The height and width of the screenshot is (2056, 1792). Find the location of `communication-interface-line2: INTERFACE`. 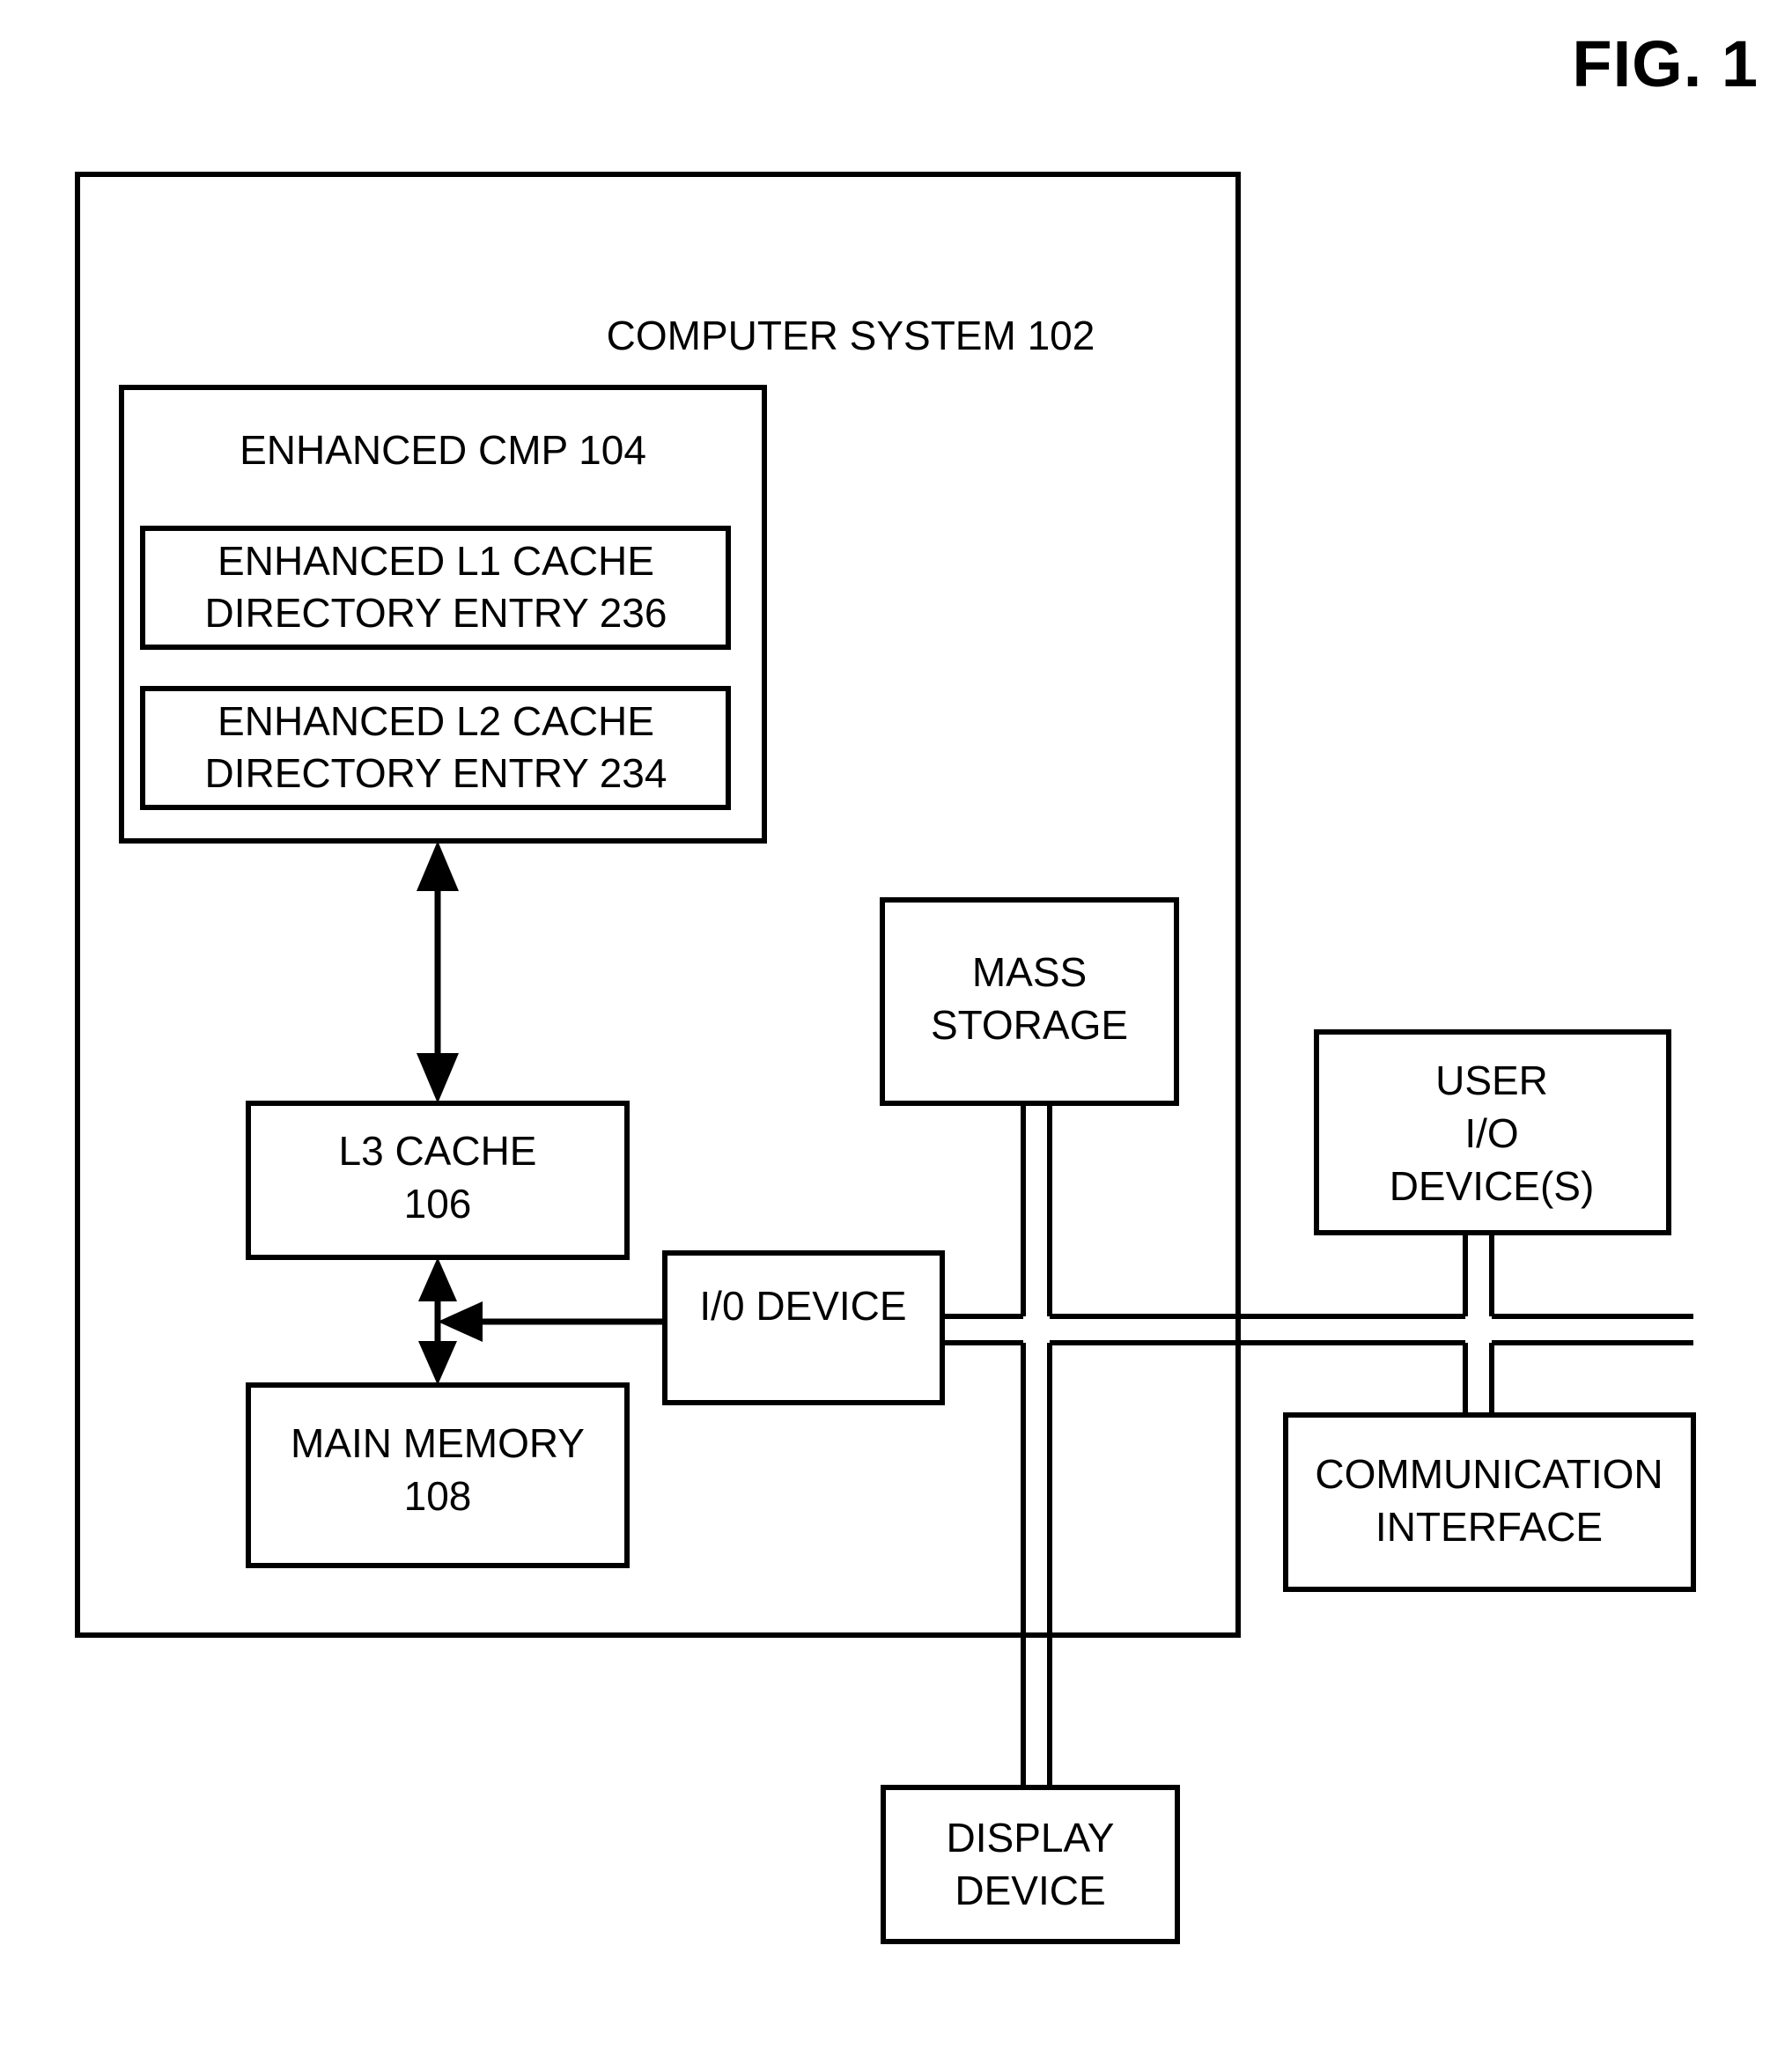

communication-interface-line2: INTERFACE is located at coordinates (1489, 1527).